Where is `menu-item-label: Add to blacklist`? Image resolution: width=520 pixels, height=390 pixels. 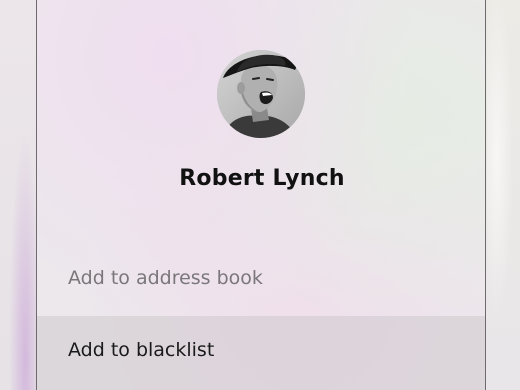 menu-item-label: Add to blacklist is located at coordinates (141, 350).